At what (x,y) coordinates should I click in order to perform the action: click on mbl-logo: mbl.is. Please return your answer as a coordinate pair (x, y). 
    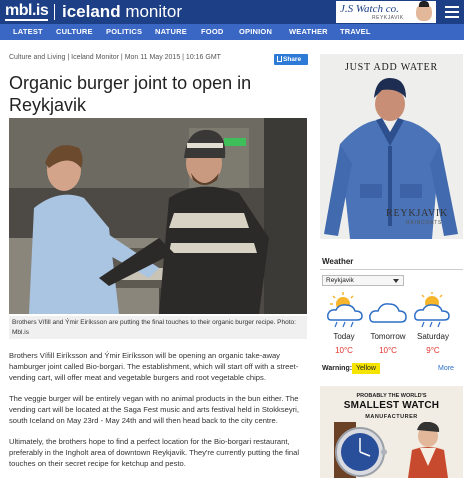
    Looking at the image, I should click on (27, 11).